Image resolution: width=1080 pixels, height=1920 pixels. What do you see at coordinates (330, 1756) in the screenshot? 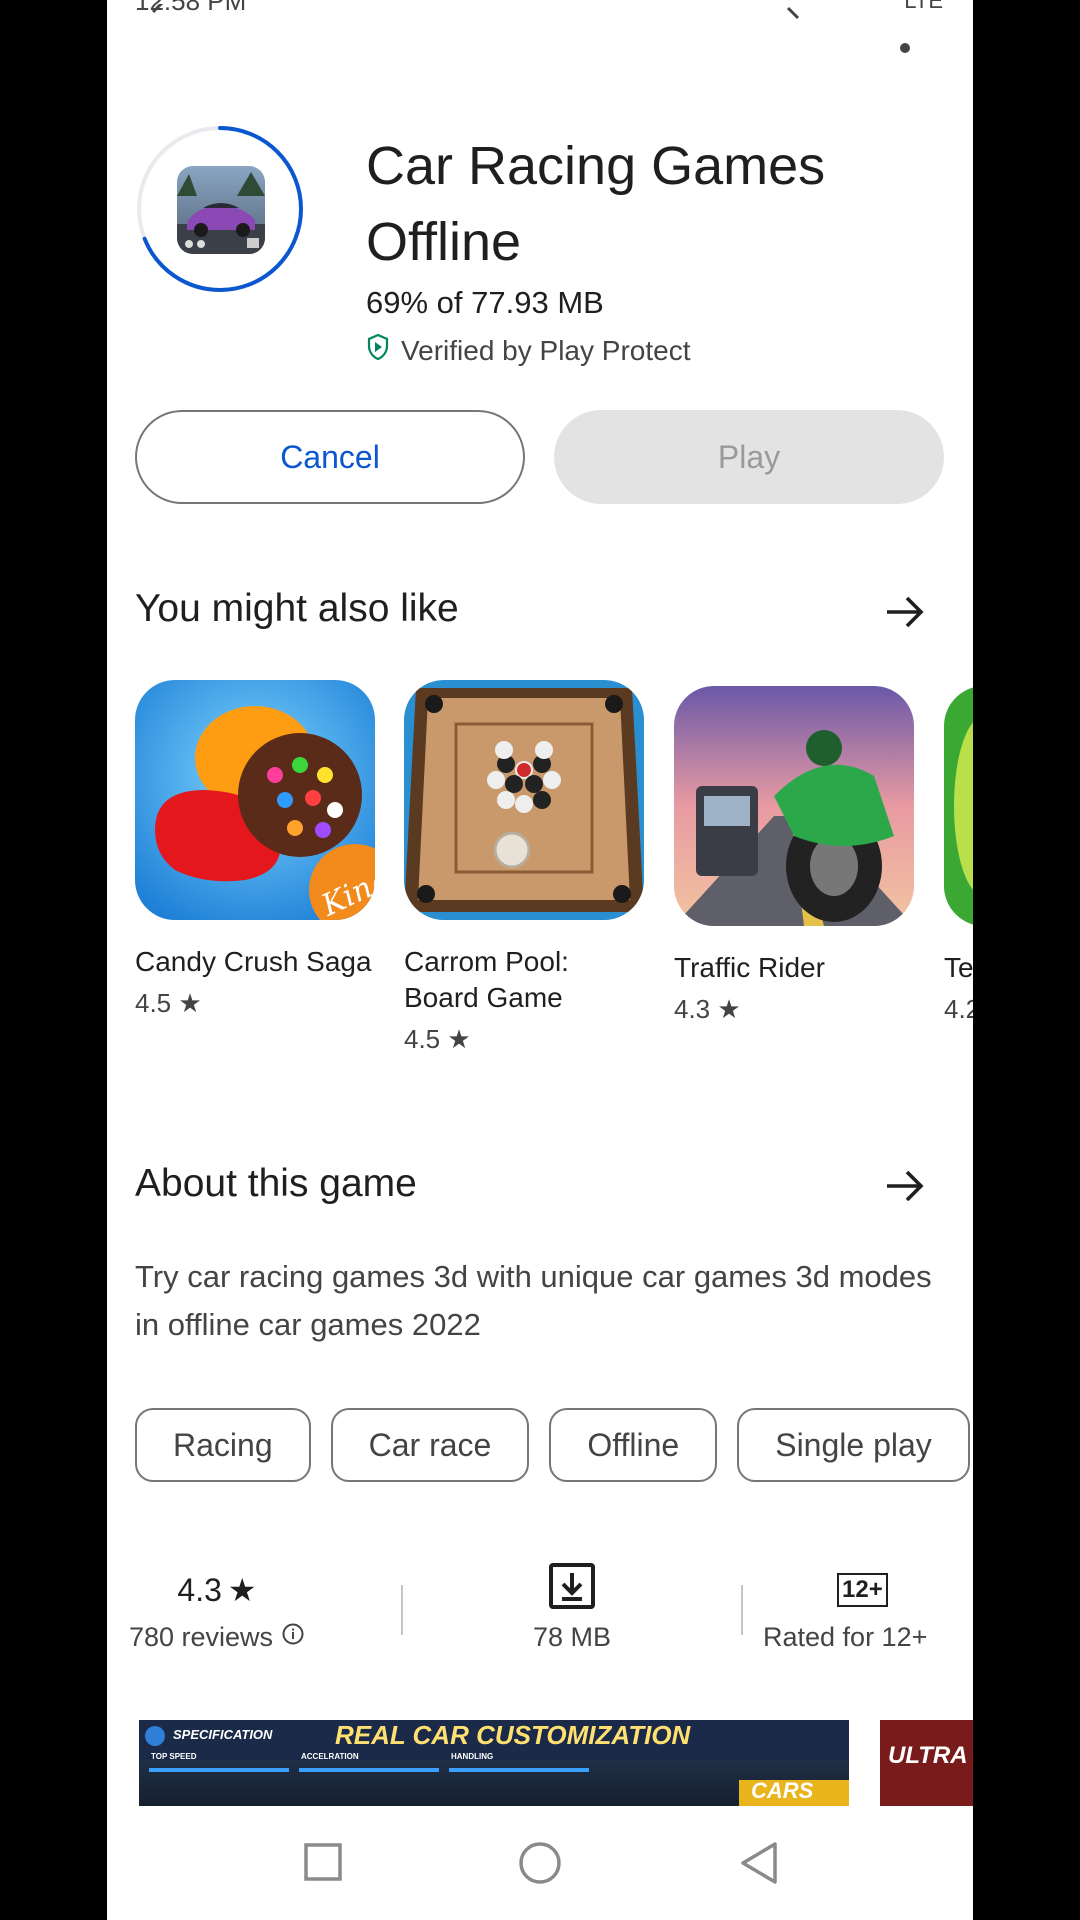
I see `screenshot-stat-acceleration: ACCELRATION` at bounding box center [330, 1756].